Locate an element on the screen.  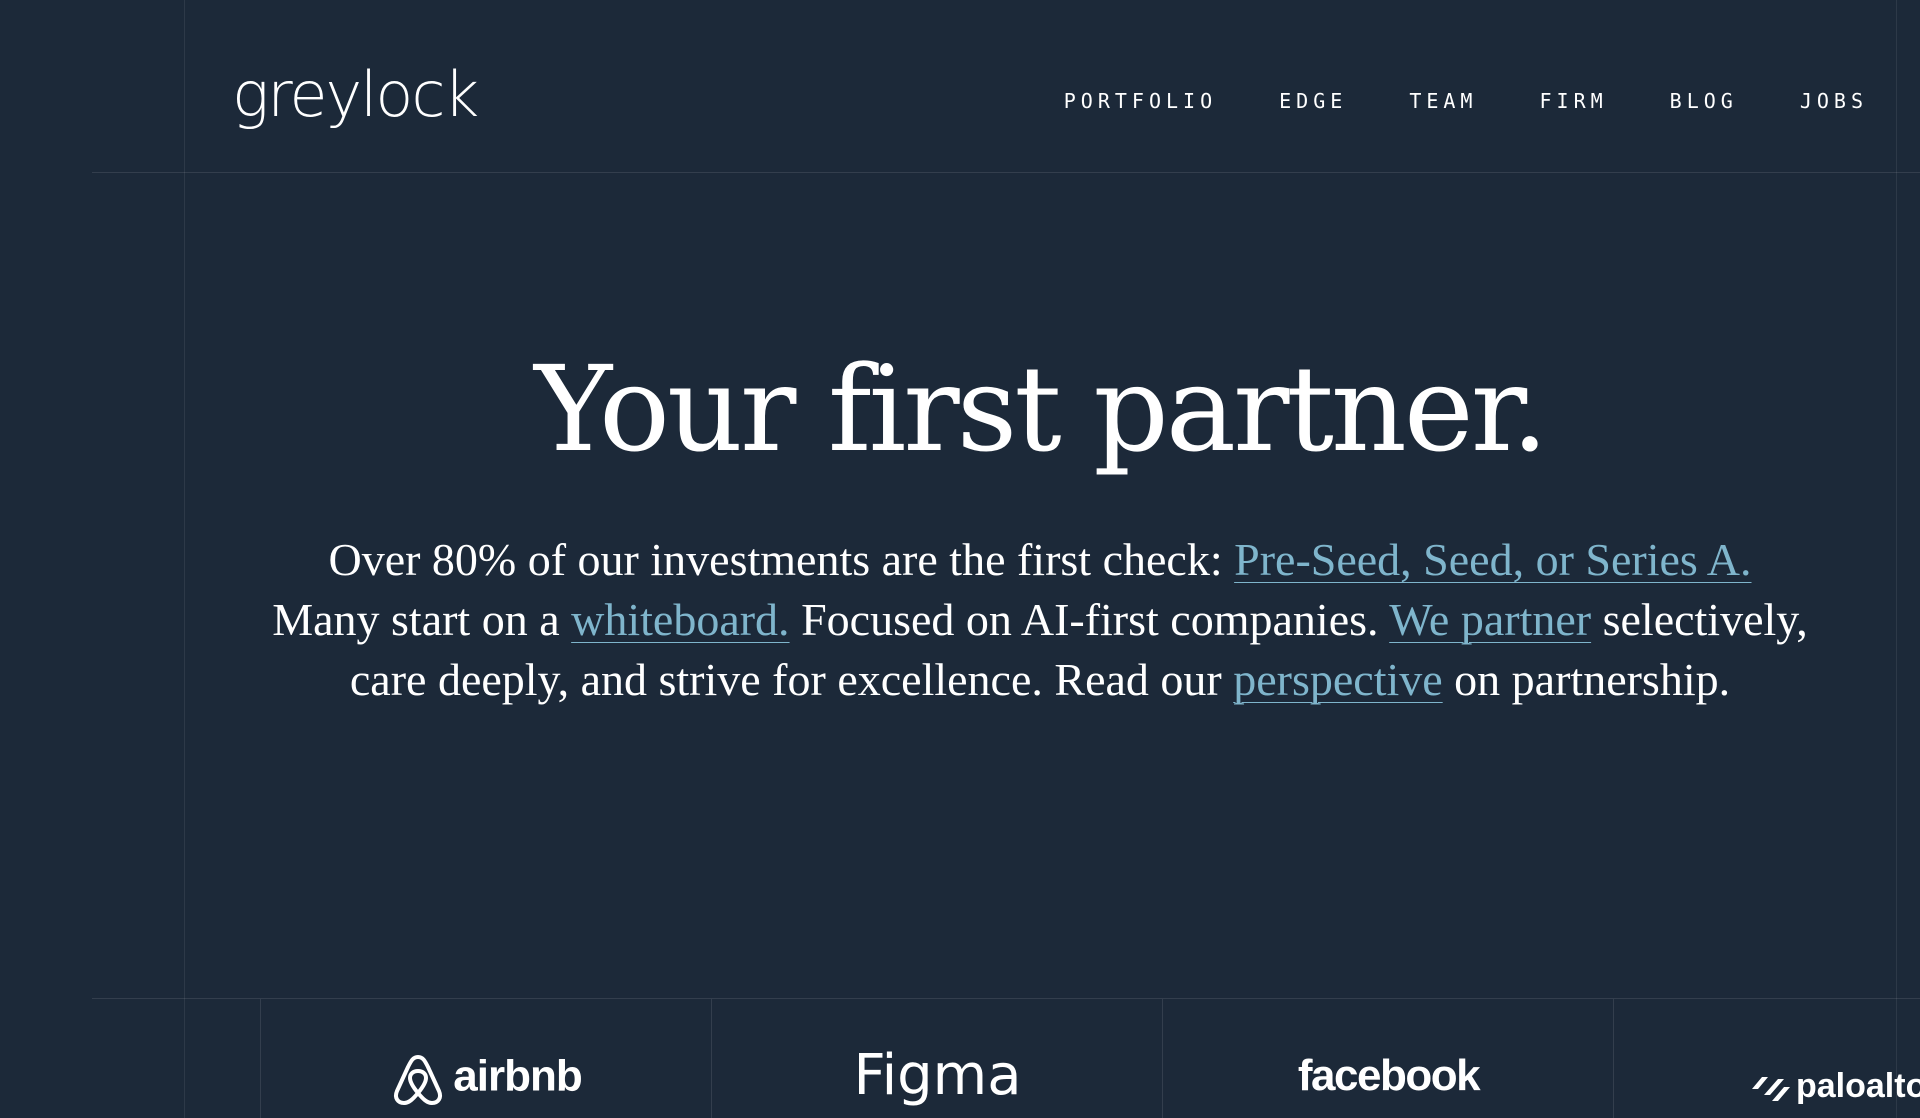
paloalto-wordmark: paloalto is located at coordinates (1858, 1086).